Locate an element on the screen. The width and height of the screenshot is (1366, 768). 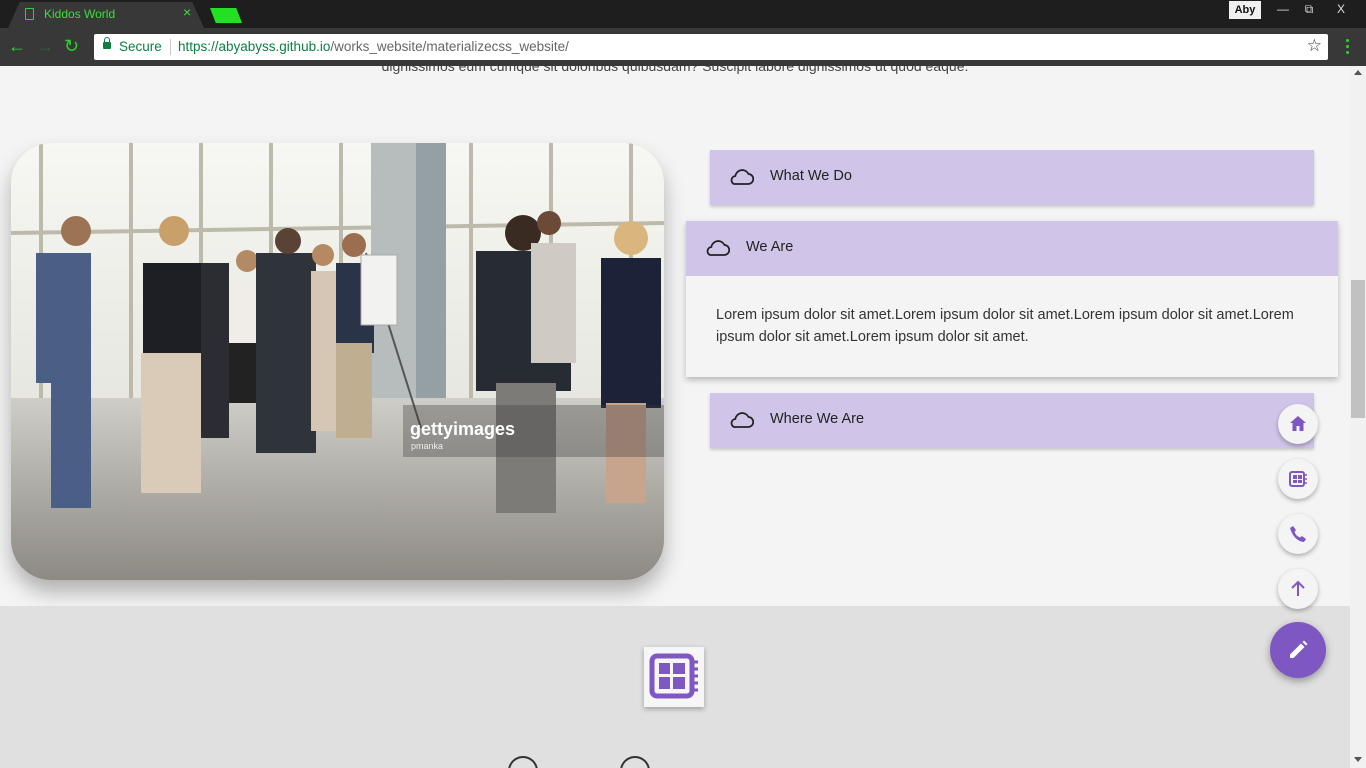
tab-close-button: × is located at coordinates (187, 12).